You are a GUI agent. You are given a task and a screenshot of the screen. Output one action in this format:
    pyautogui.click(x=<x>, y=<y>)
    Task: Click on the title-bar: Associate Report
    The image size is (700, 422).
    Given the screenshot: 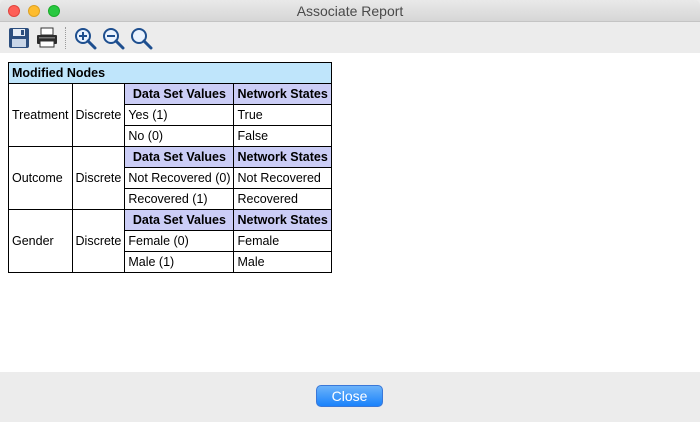 What is the action you would take?
    pyautogui.click(x=350, y=11)
    